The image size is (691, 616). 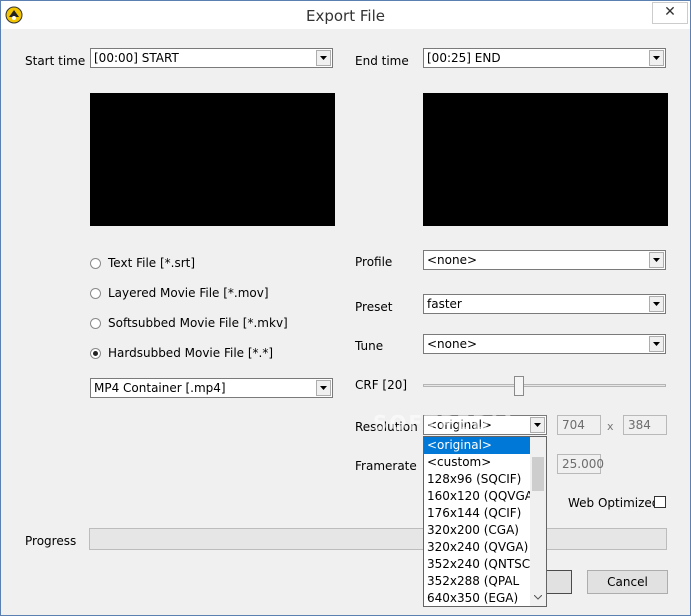 I want to click on framerate-label: Framerate, so click(x=386, y=466).